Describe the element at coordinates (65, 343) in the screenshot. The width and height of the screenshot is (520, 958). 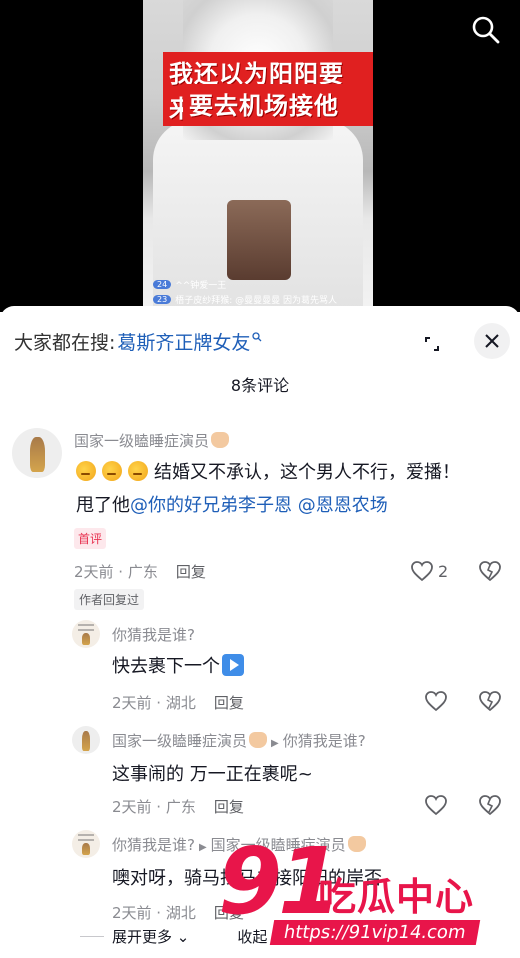
I see `hot-search-prefix: 大家都在搜:` at that location.